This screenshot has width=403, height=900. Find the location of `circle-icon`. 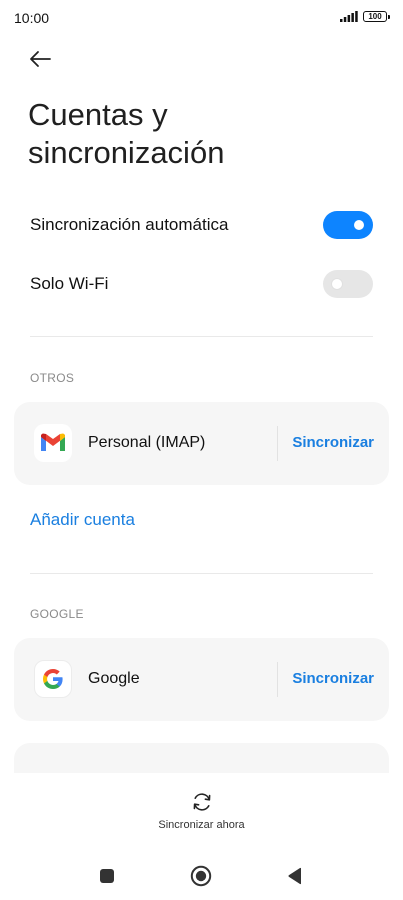

circle-icon is located at coordinates (201, 876).